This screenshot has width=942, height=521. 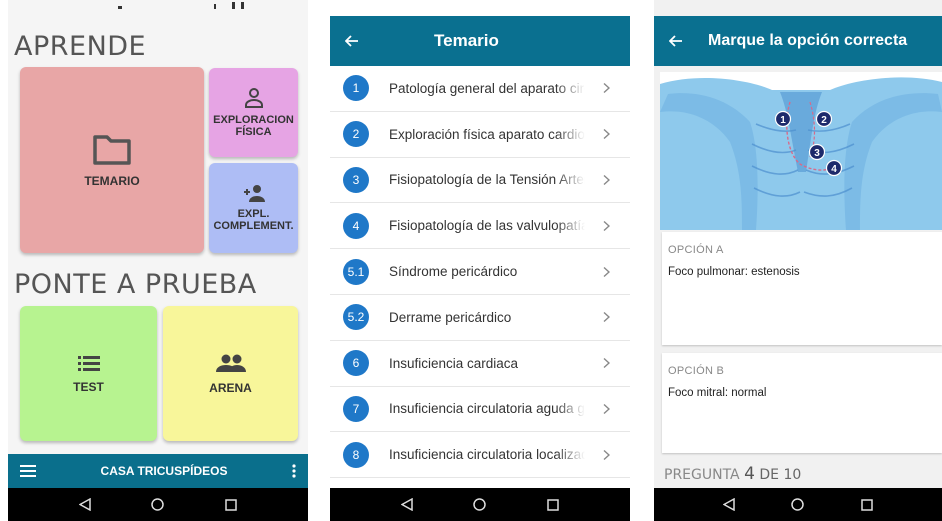 What do you see at coordinates (230, 363) in the screenshot?
I see `group-icon` at bounding box center [230, 363].